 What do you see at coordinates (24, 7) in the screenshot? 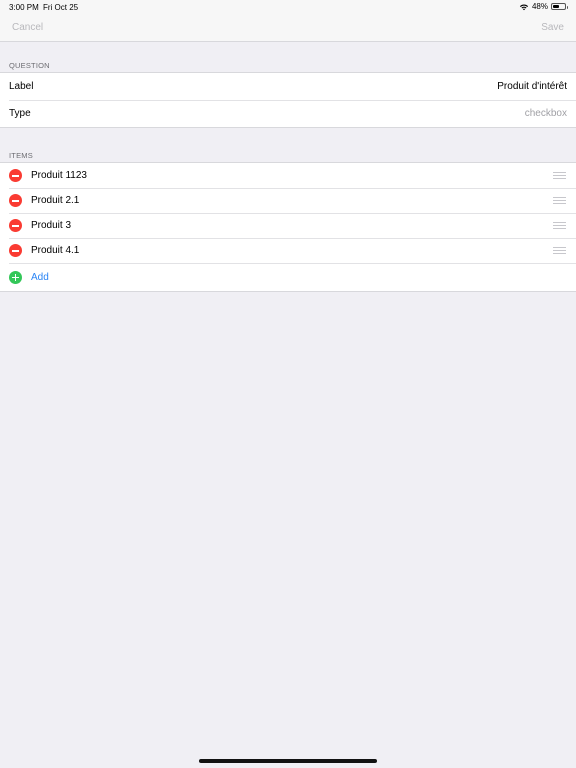
I see `status-time: 3:00 PM` at bounding box center [24, 7].